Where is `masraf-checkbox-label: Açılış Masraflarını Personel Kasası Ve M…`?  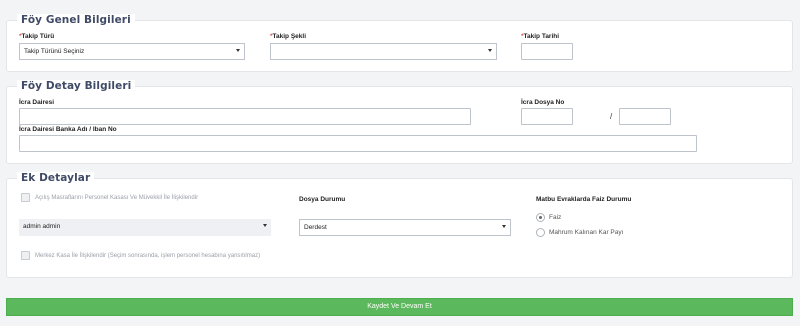
masraf-checkbox-label: Açılış Masraflarını Personel Kasası Ve M… is located at coordinates (117, 198).